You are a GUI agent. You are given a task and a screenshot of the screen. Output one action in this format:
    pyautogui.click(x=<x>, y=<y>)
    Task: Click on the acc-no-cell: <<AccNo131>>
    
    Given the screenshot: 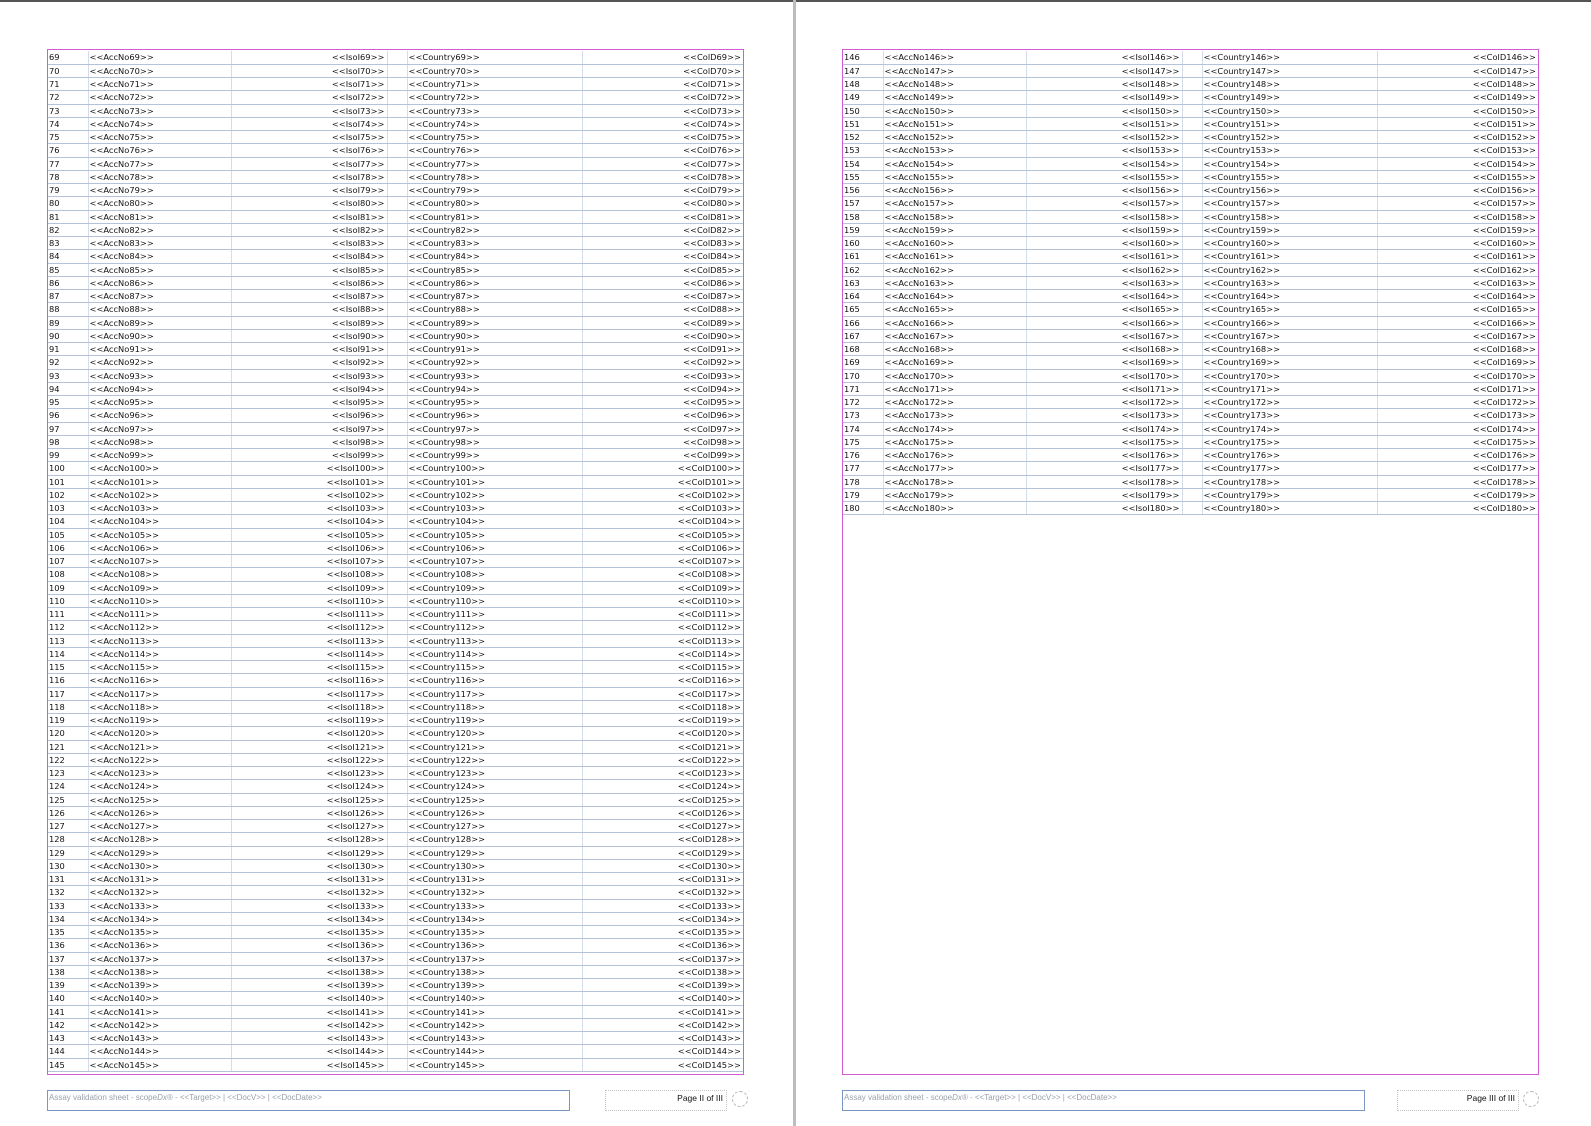 What is the action you would take?
    pyautogui.click(x=160, y=879)
    